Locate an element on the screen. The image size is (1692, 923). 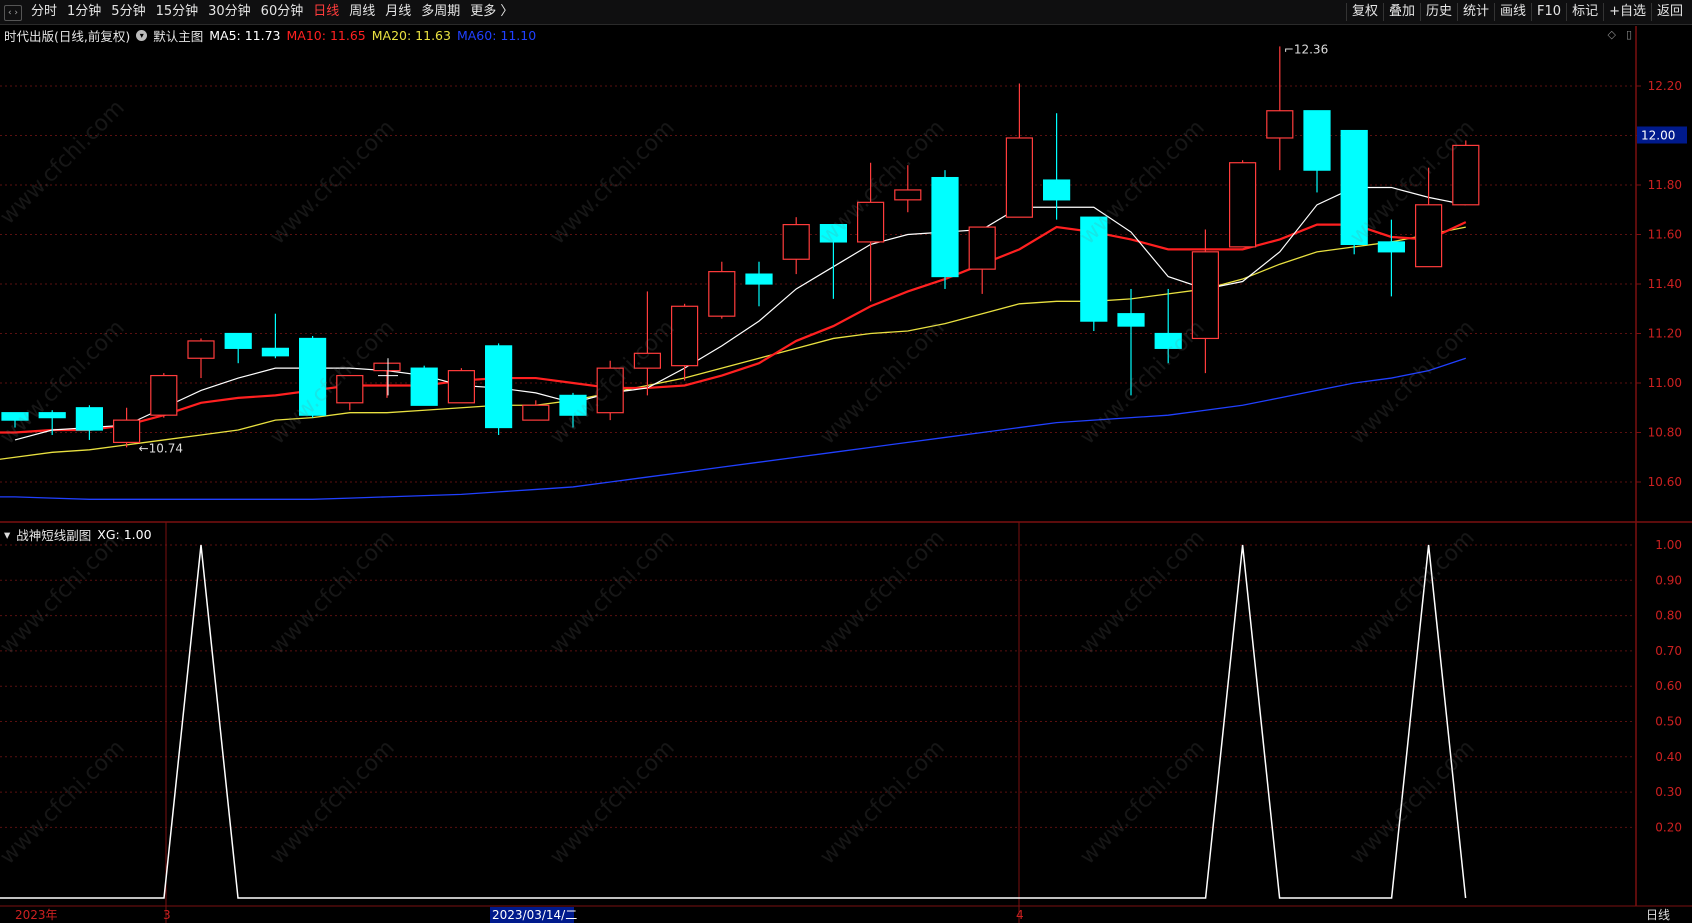
sub-y-tick-label-7: 0.30 is located at coordinates (1668, 792).